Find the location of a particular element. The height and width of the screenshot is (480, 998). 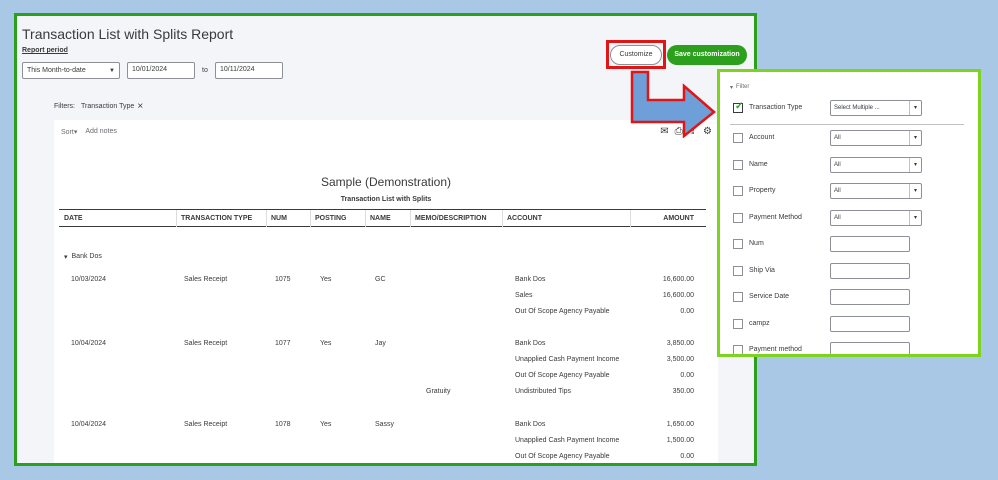

filter-row-campz: campz is located at coordinates (850, 324).